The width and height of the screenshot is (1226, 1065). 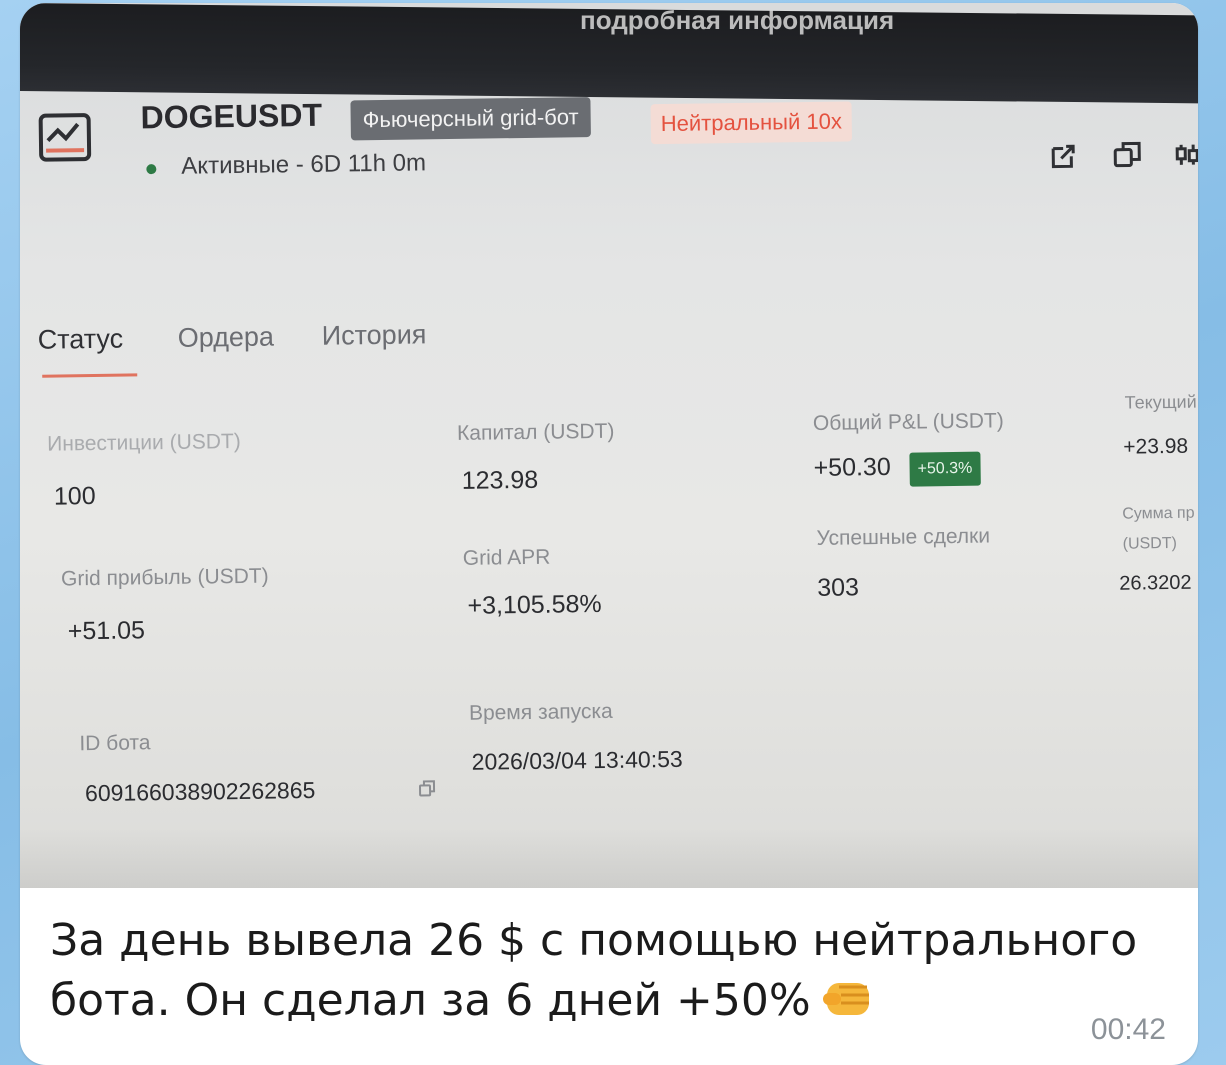 What do you see at coordinates (845, 999) in the screenshot?
I see `fist-emoji-icon` at bounding box center [845, 999].